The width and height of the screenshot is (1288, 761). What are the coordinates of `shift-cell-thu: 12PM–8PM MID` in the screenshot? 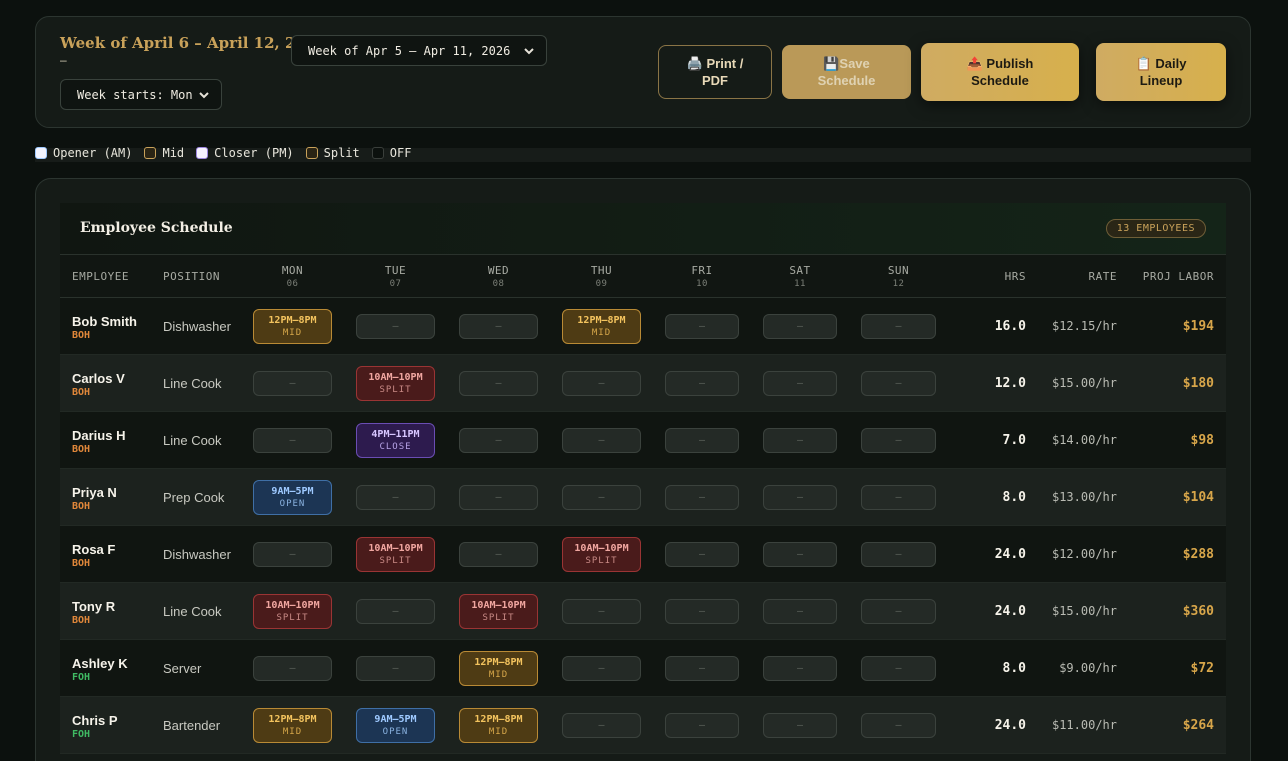 It's located at (601, 326).